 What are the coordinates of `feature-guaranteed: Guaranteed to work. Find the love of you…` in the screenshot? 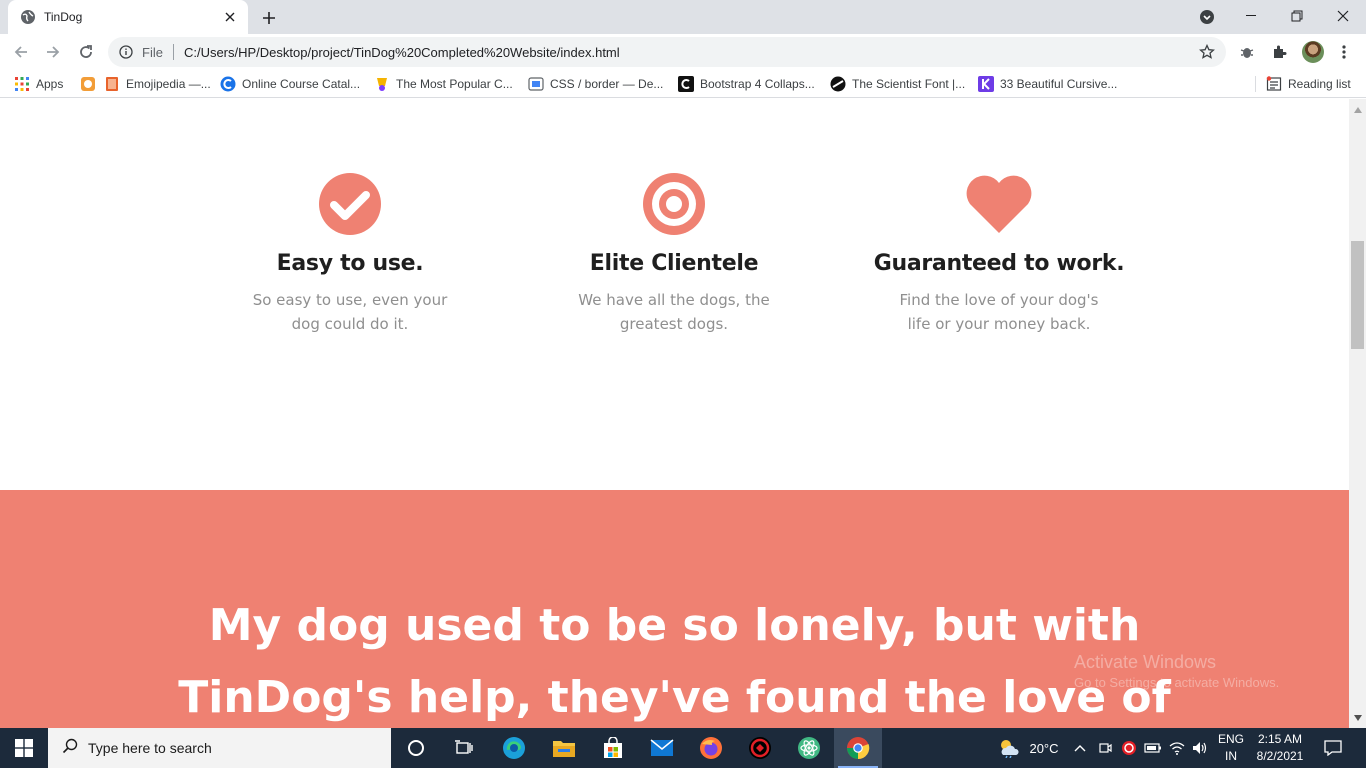 It's located at (999, 254).